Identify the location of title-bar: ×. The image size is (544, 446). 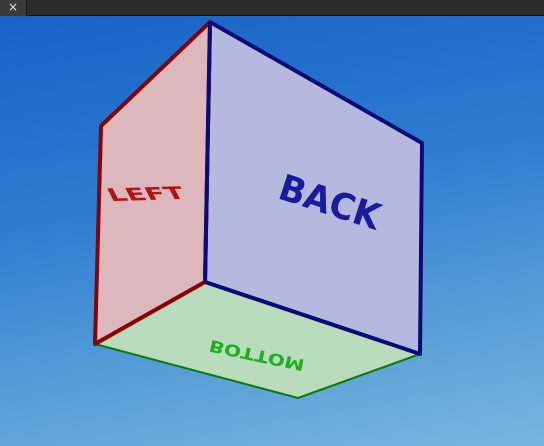
(272, 8).